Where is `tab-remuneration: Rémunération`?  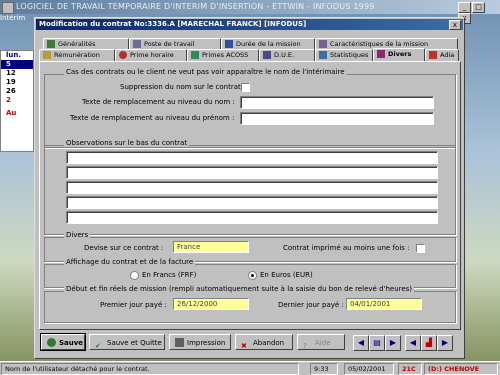
tab-remuneration: Rémunération is located at coordinates (77, 55).